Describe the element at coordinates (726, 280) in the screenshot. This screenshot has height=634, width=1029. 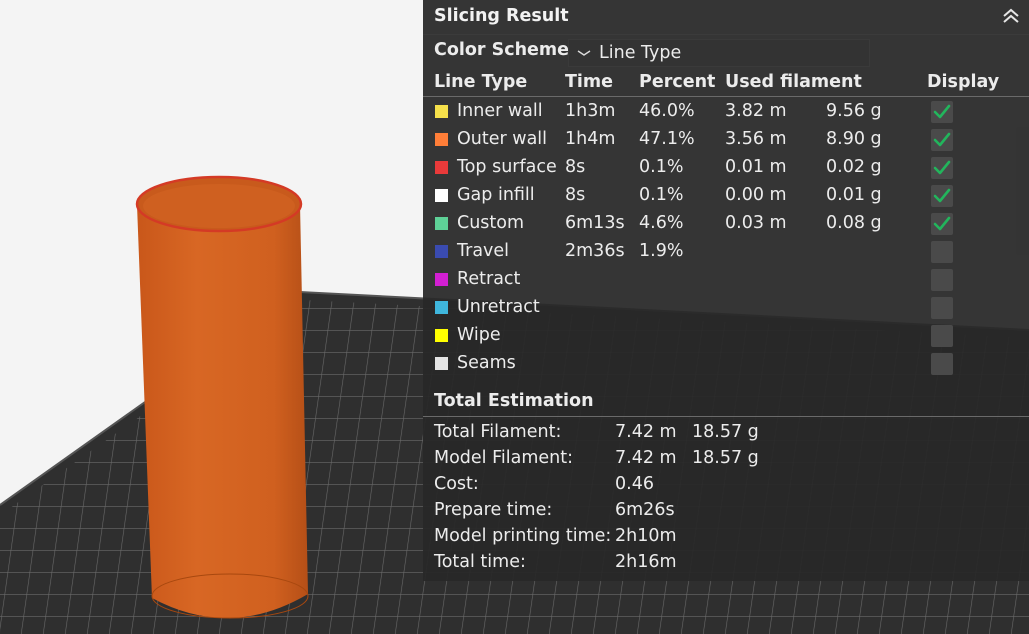
I see `table-row: Retract` at that location.